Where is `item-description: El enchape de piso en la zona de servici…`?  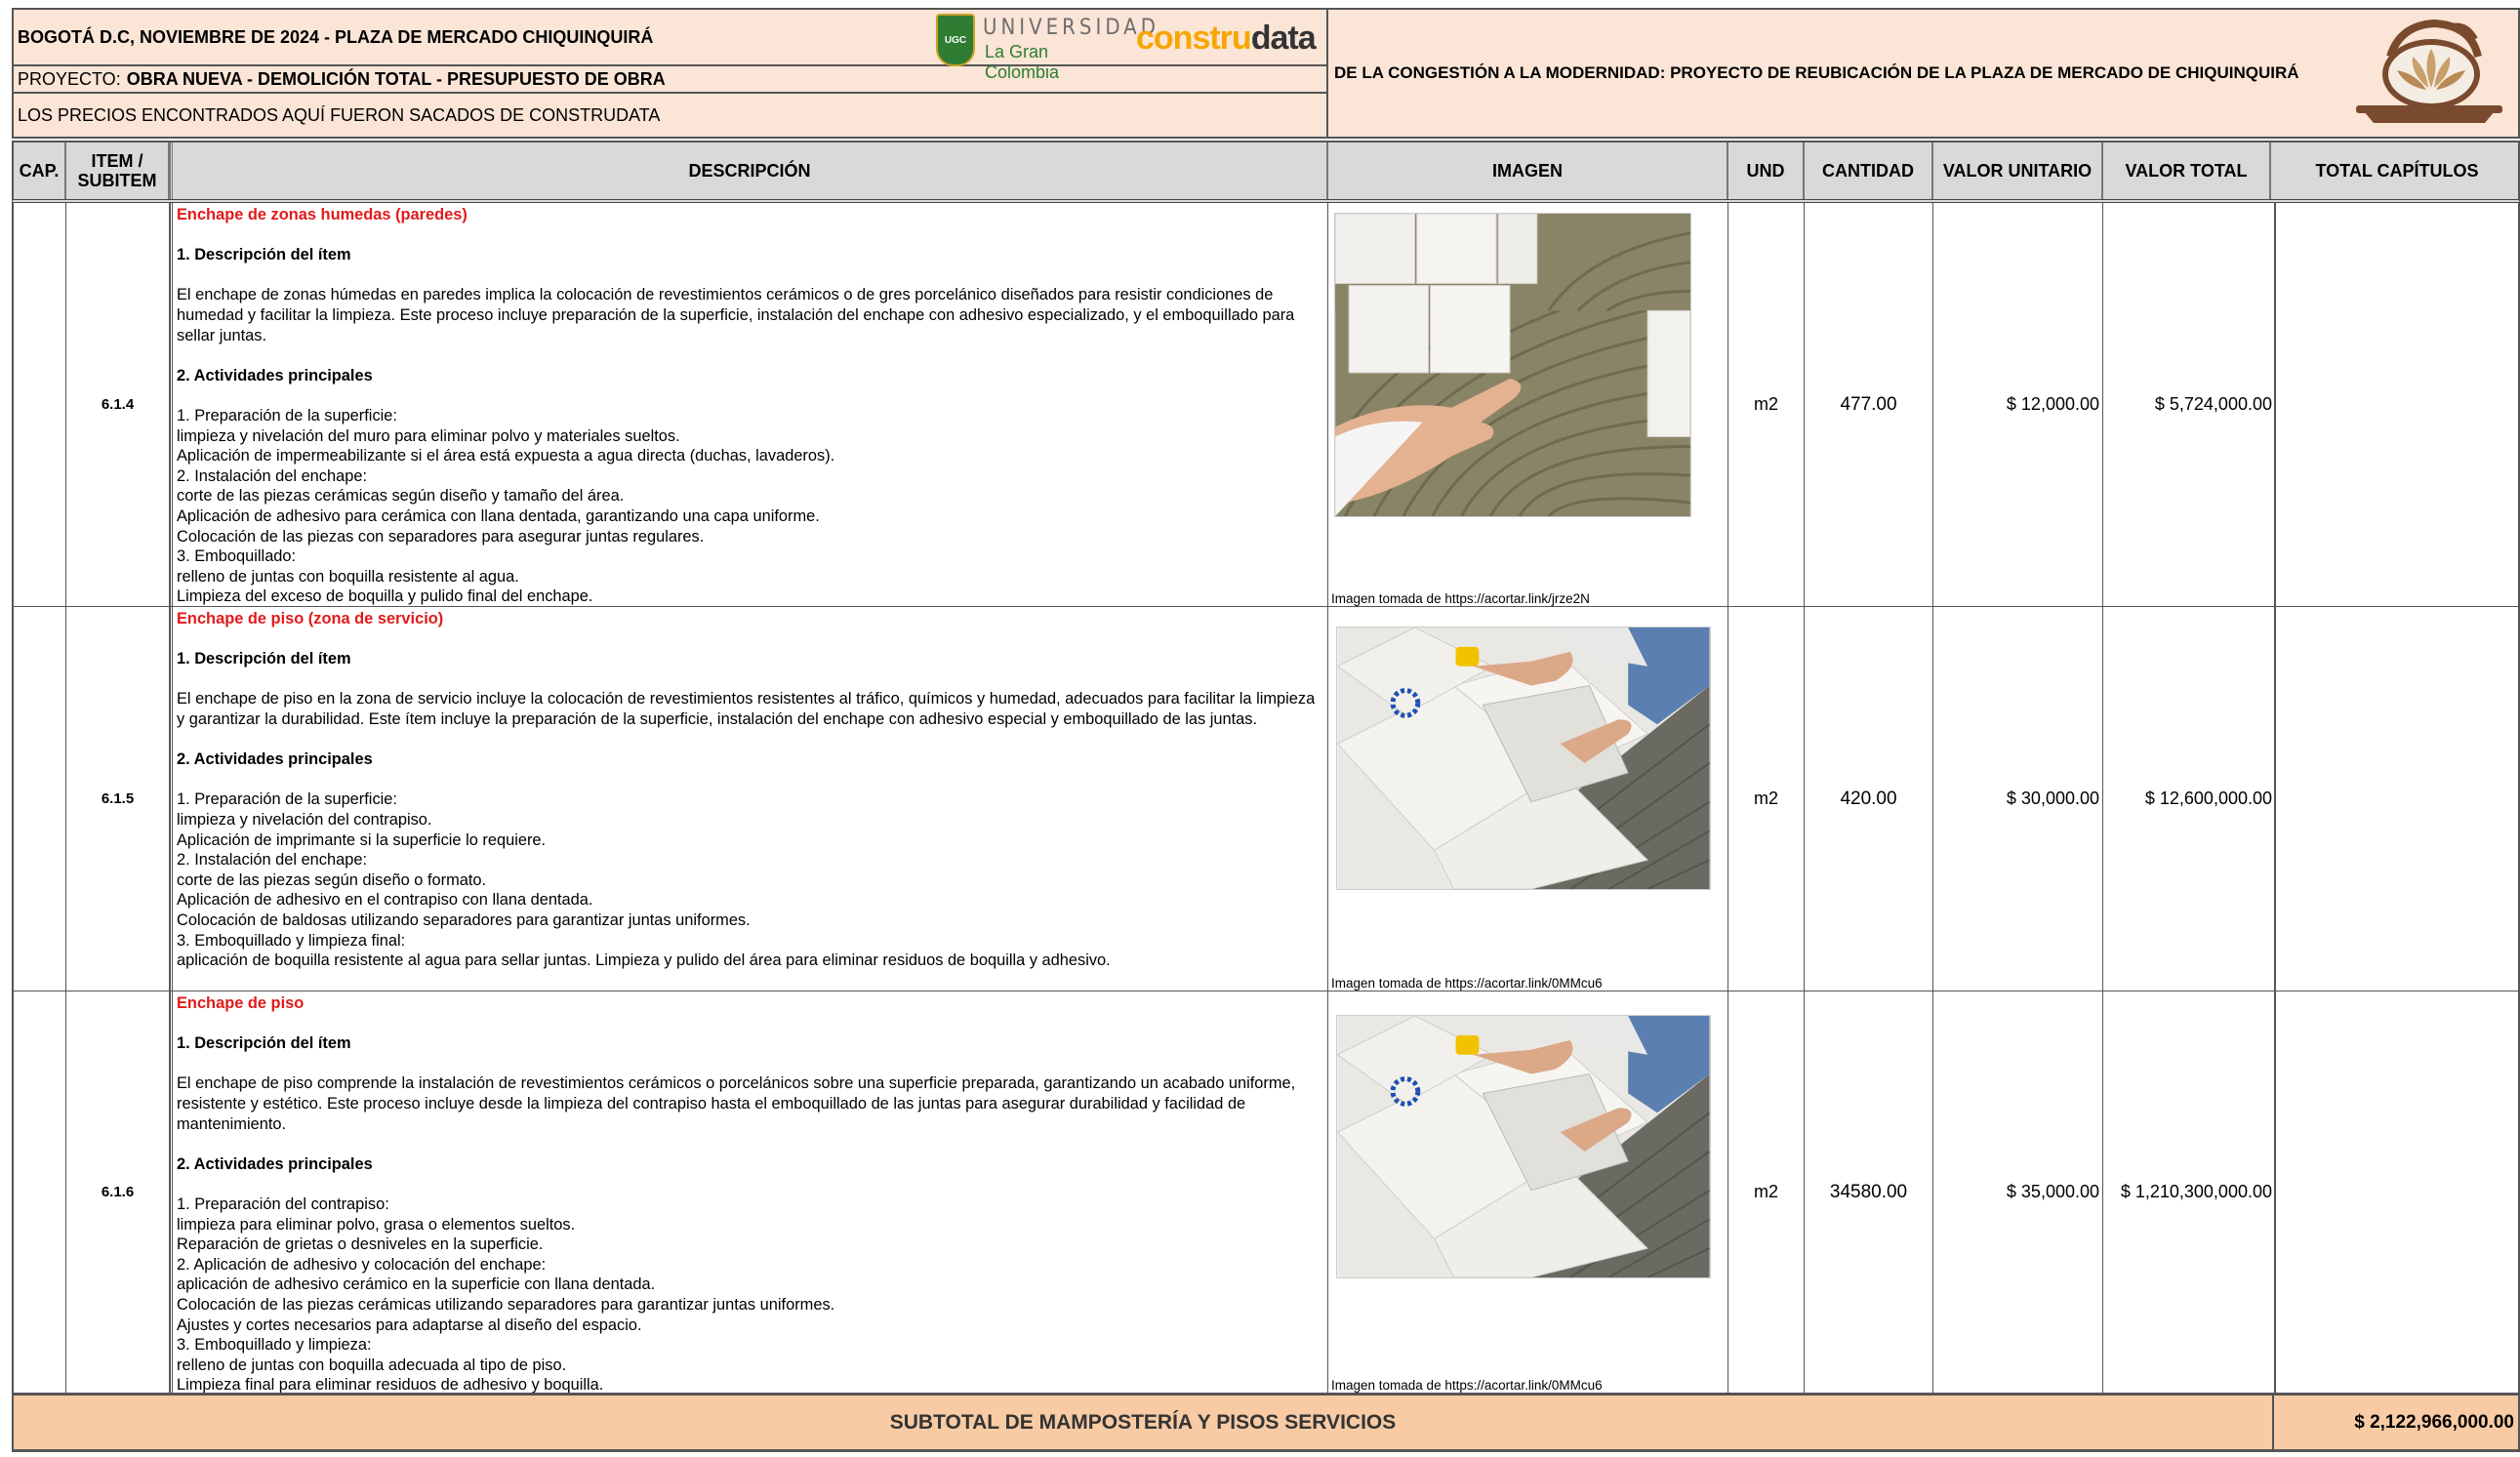
item-description: El enchape de piso en la zona de servici… is located at coordinates (746, 709).